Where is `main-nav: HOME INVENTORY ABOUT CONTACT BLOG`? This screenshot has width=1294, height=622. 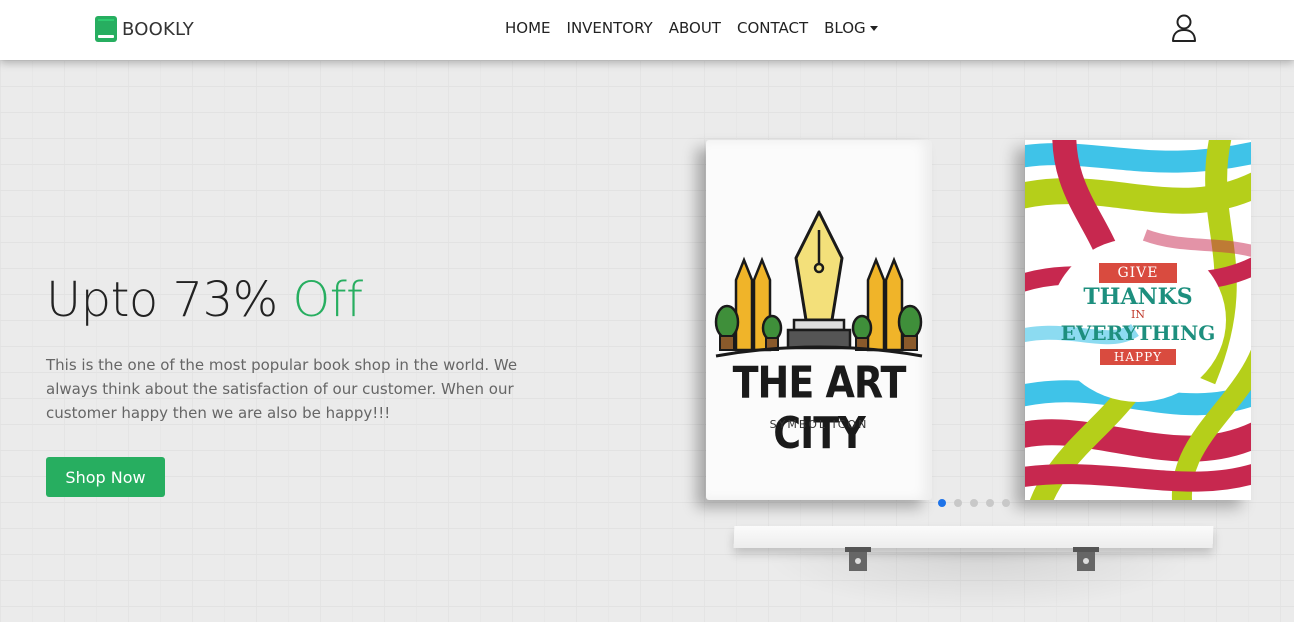
main-nav: HOME INVENTORY ABOUT CONTACT BLOG is located at coordinates (691, 28).